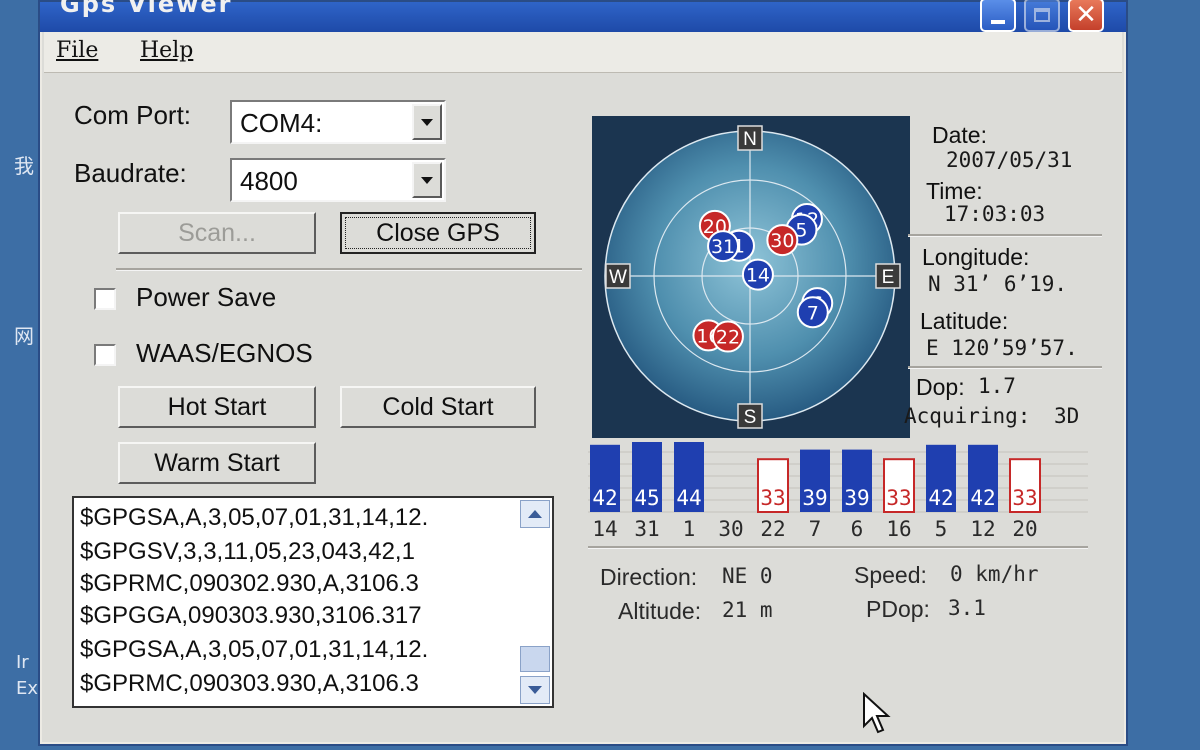 The width and height of the screenshot is (1200, 750). I want to click on satellite-22: 22, so click(727, 336).